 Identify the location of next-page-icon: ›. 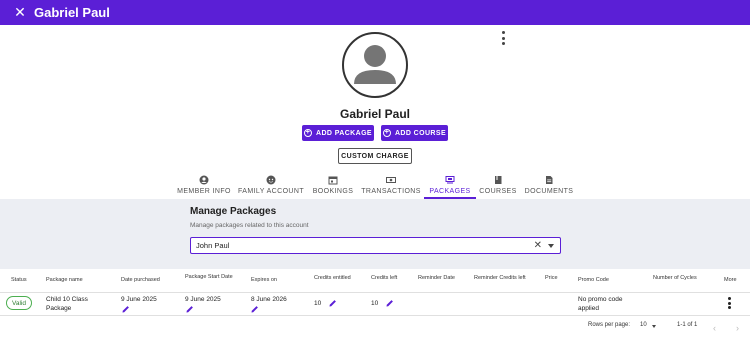
(737, 328).